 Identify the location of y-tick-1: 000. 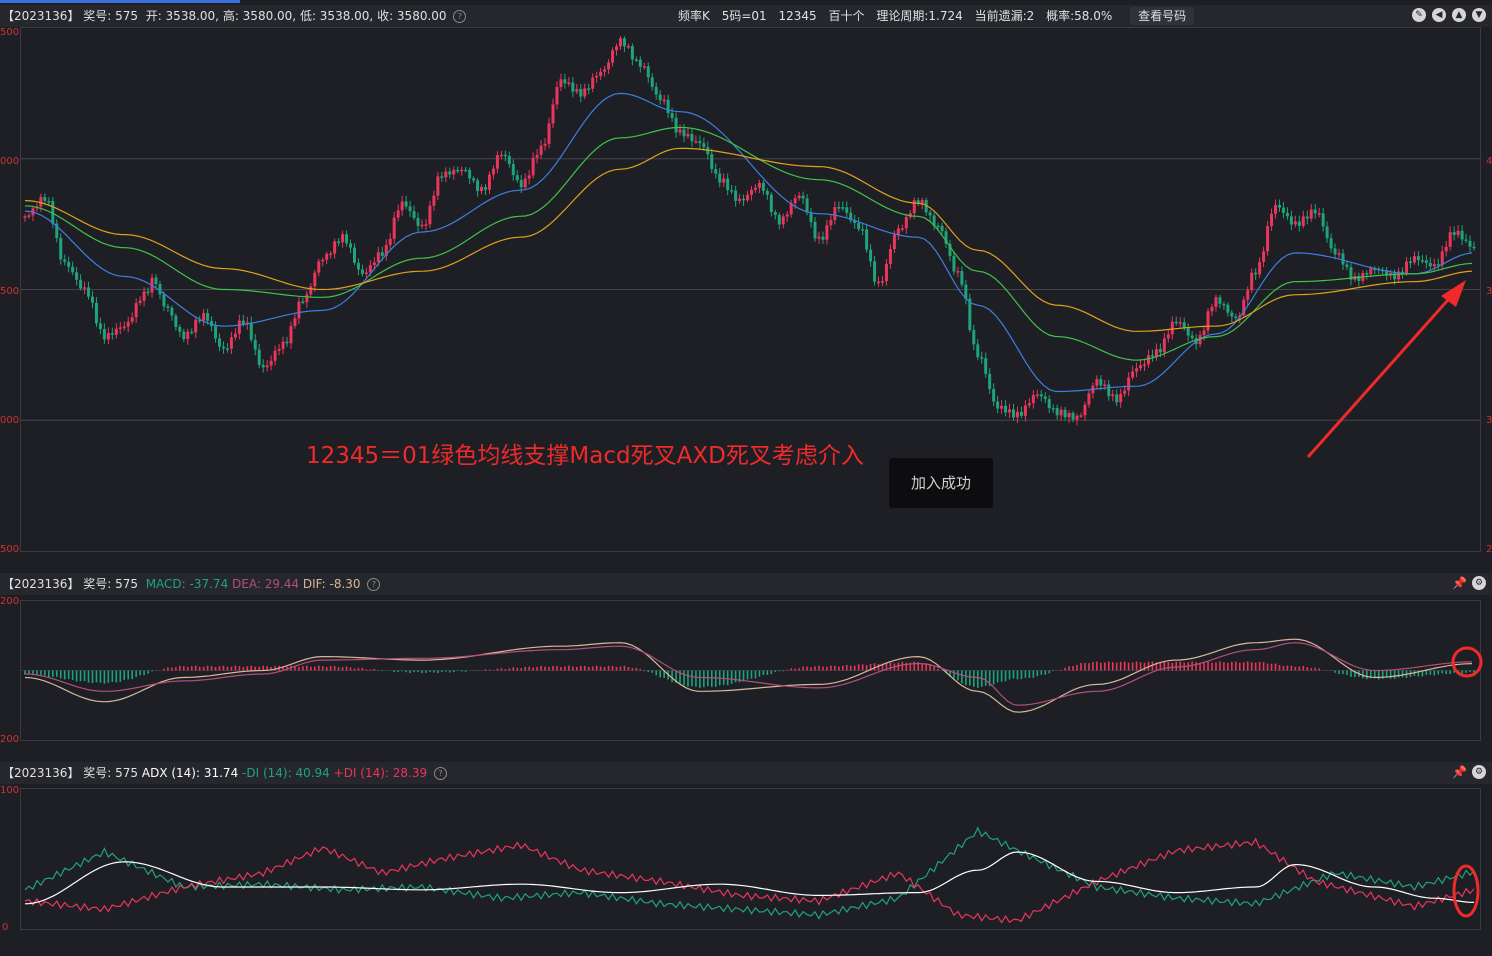
(10, 161).